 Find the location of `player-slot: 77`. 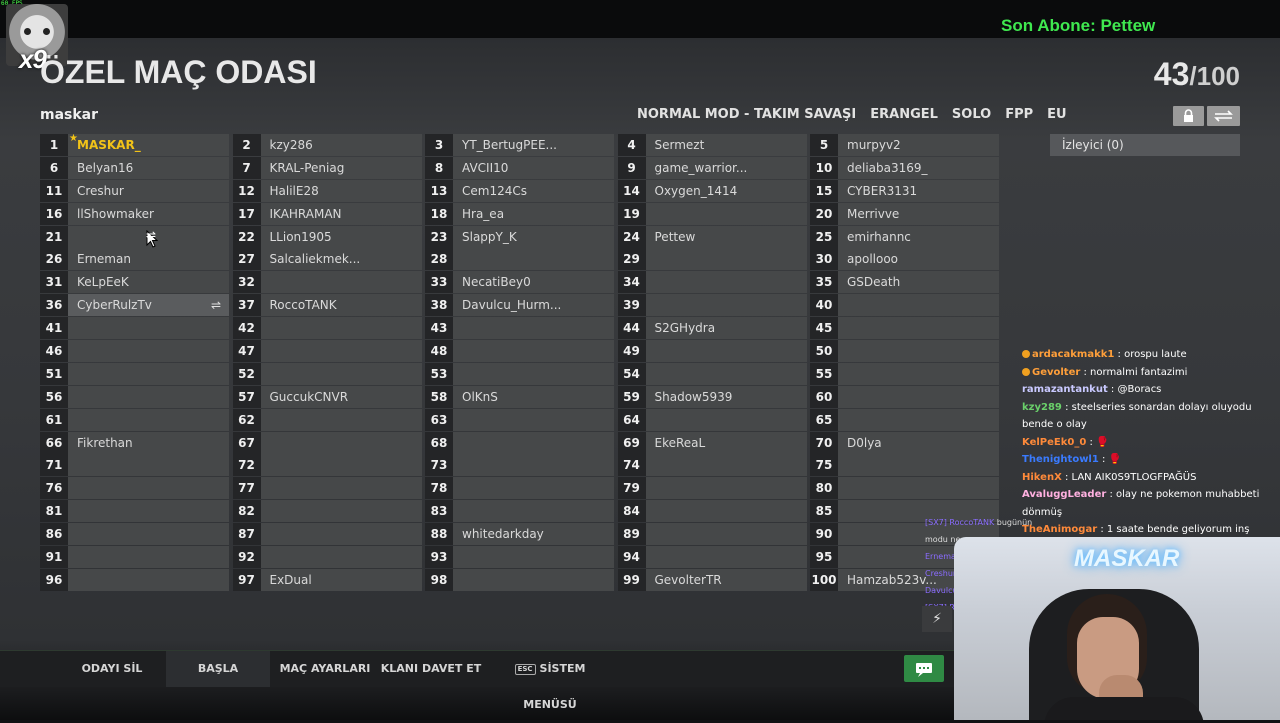

player-slot: 77 is located at coordinates (327, 488).